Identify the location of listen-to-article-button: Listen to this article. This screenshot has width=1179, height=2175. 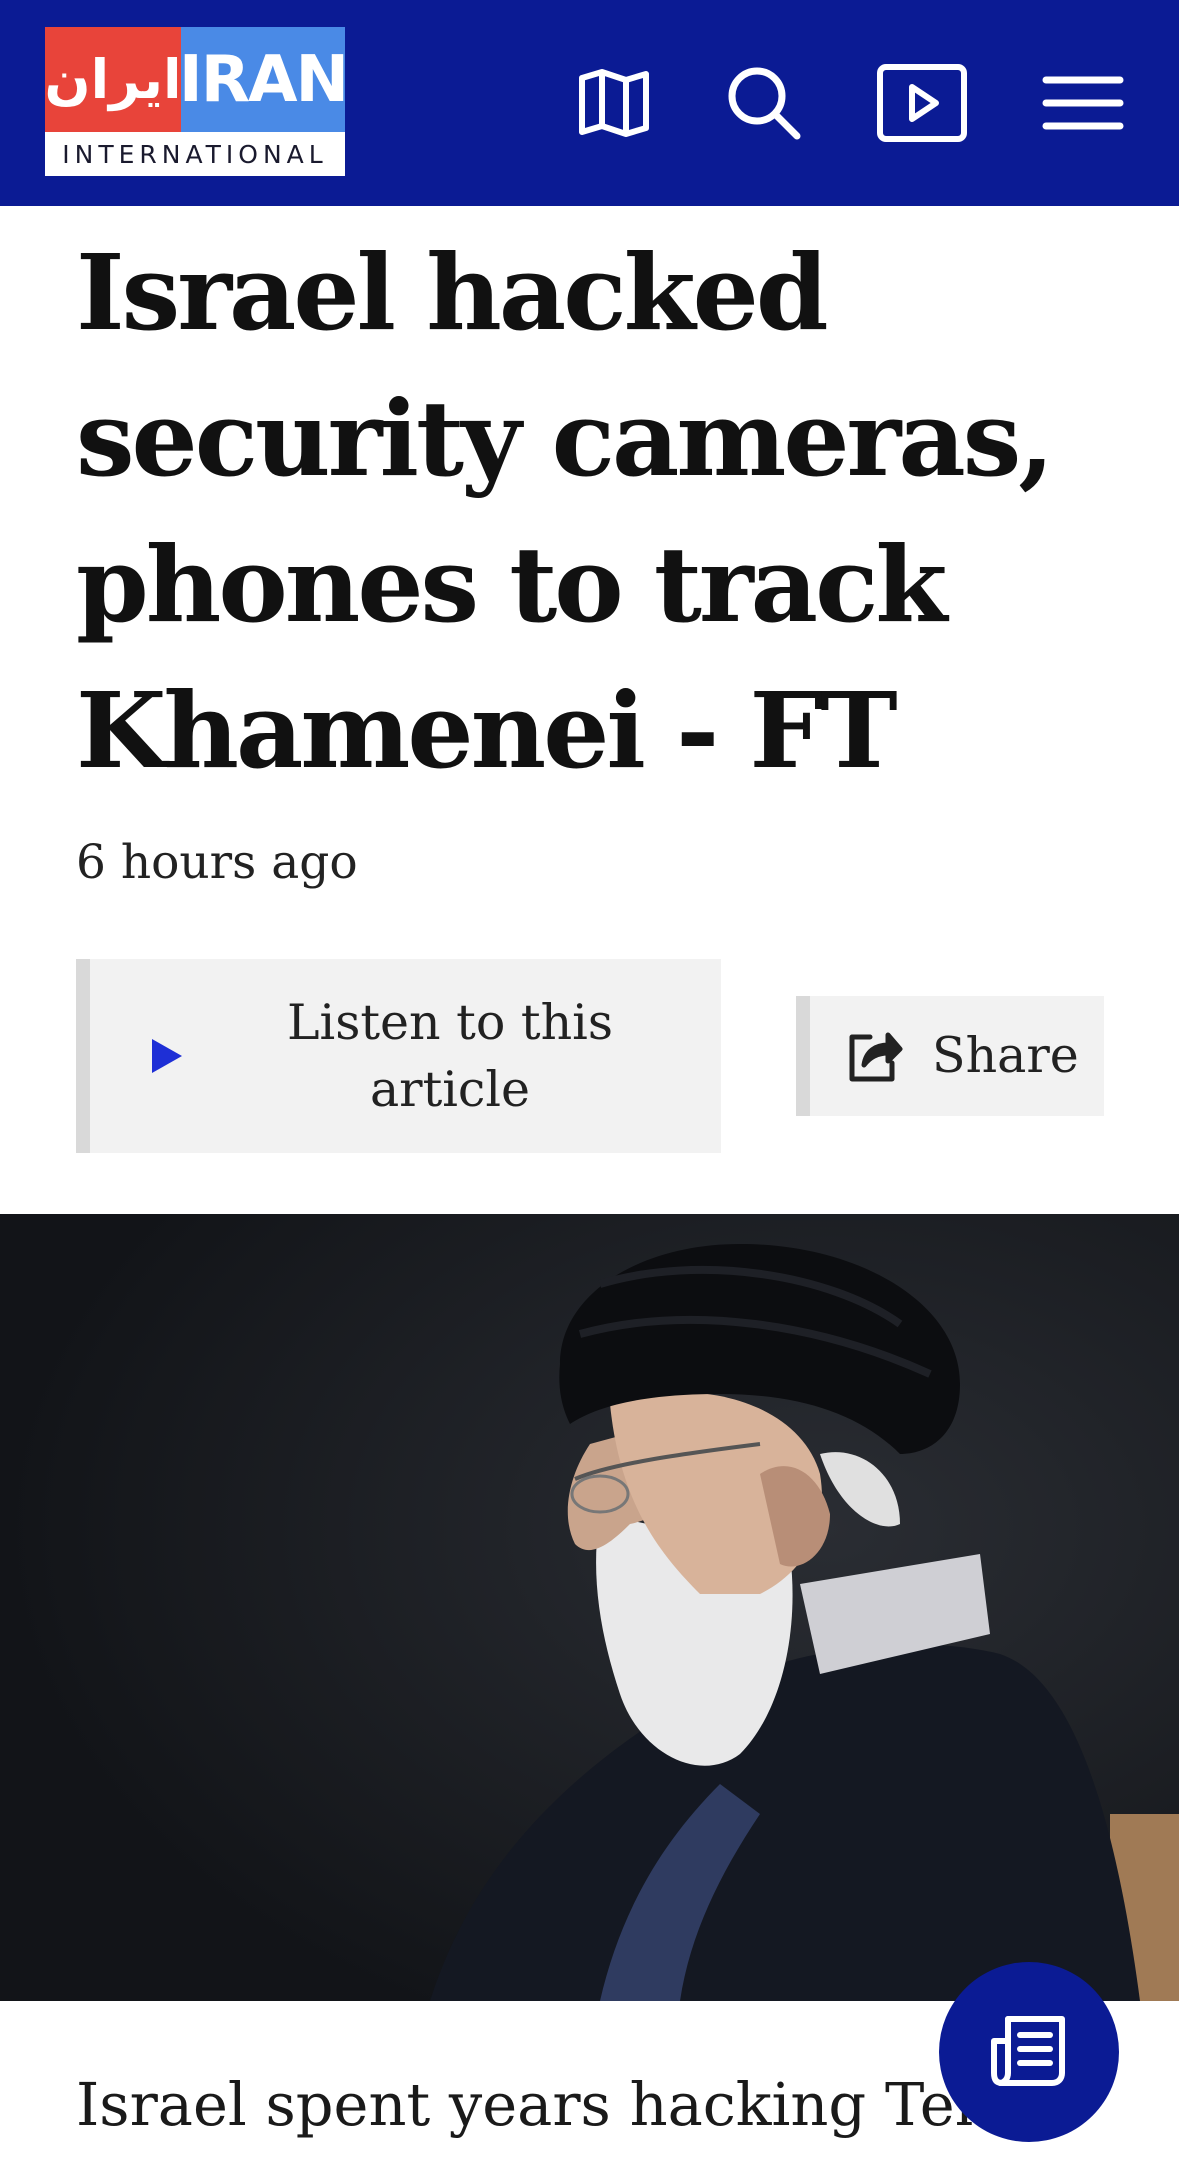
(398, 1056).